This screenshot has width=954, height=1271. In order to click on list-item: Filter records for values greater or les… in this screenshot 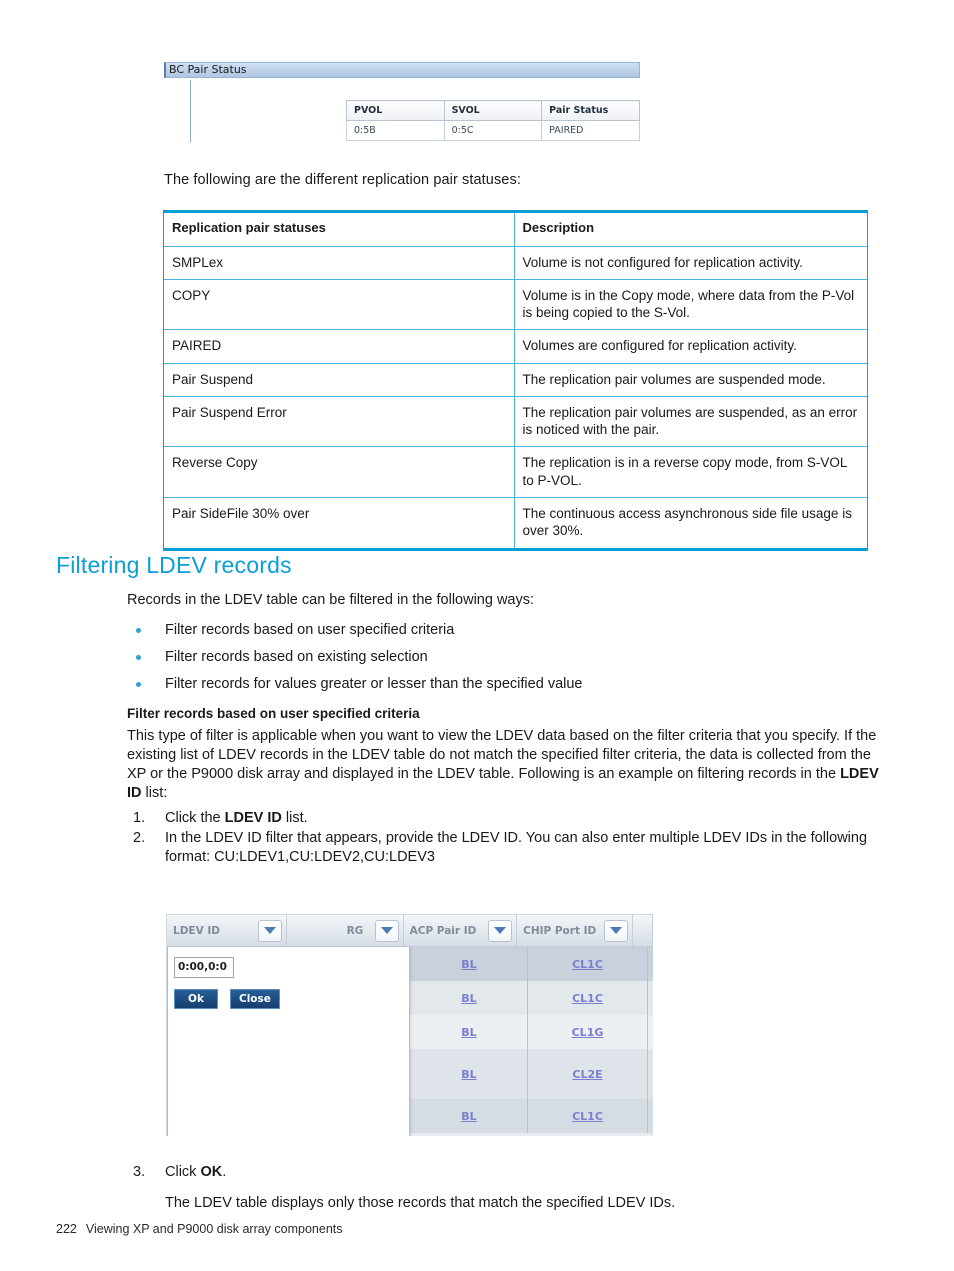, I will do `click(507, 684)`.